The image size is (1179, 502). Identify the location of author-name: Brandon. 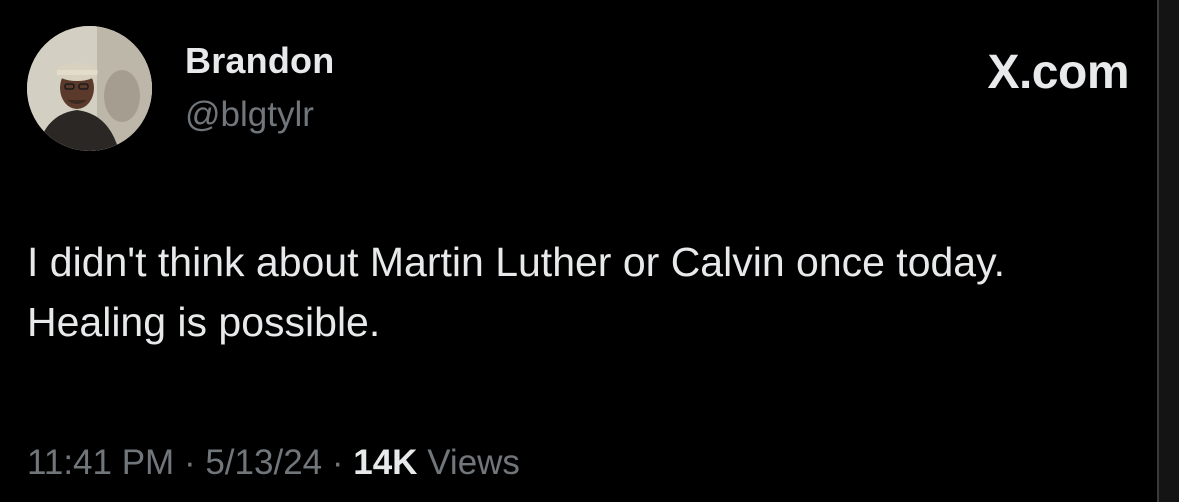
(259, 61).